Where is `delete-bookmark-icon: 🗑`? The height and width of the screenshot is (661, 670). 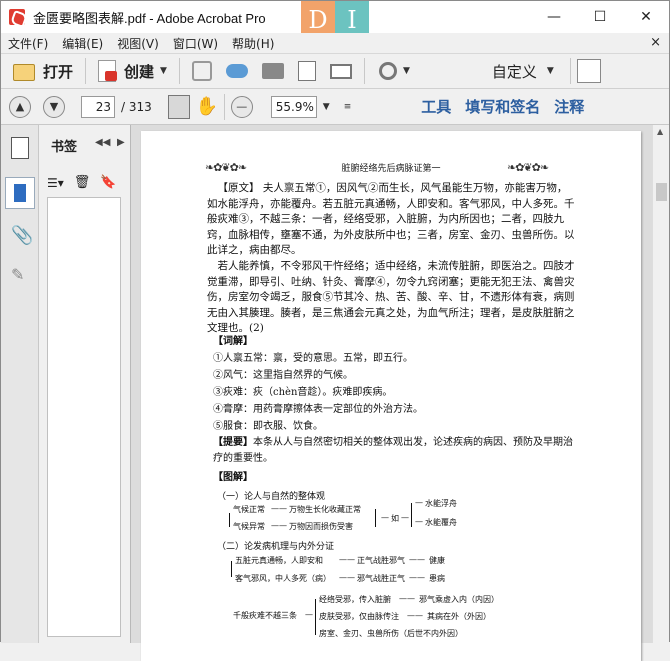
delete-bookmark-icon: 🗑 is located at coordinates (82, 182).